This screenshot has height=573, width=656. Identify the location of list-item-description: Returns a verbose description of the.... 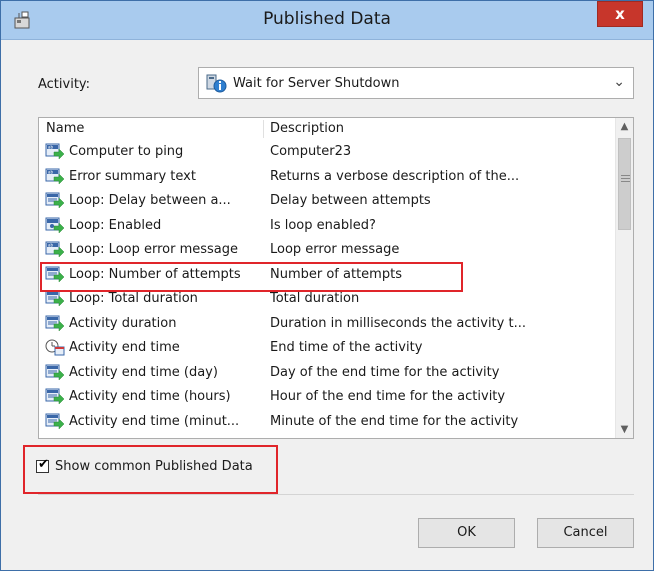
(395, 176).